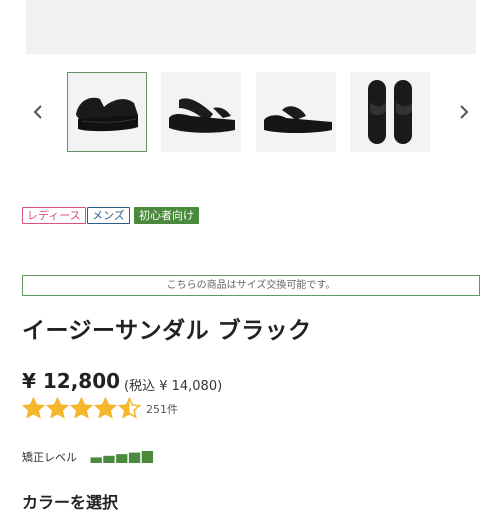 This screenshot has width=503, height=513. I want to click on review-count: 251件, so click(162, 409).